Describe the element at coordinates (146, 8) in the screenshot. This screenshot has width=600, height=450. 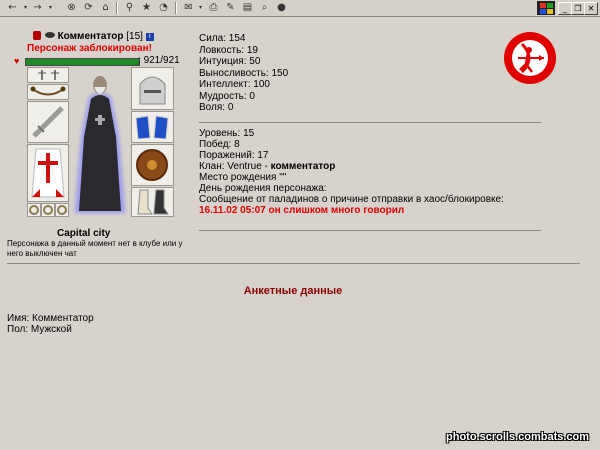
I see `favorites-icon: ★` at that location.